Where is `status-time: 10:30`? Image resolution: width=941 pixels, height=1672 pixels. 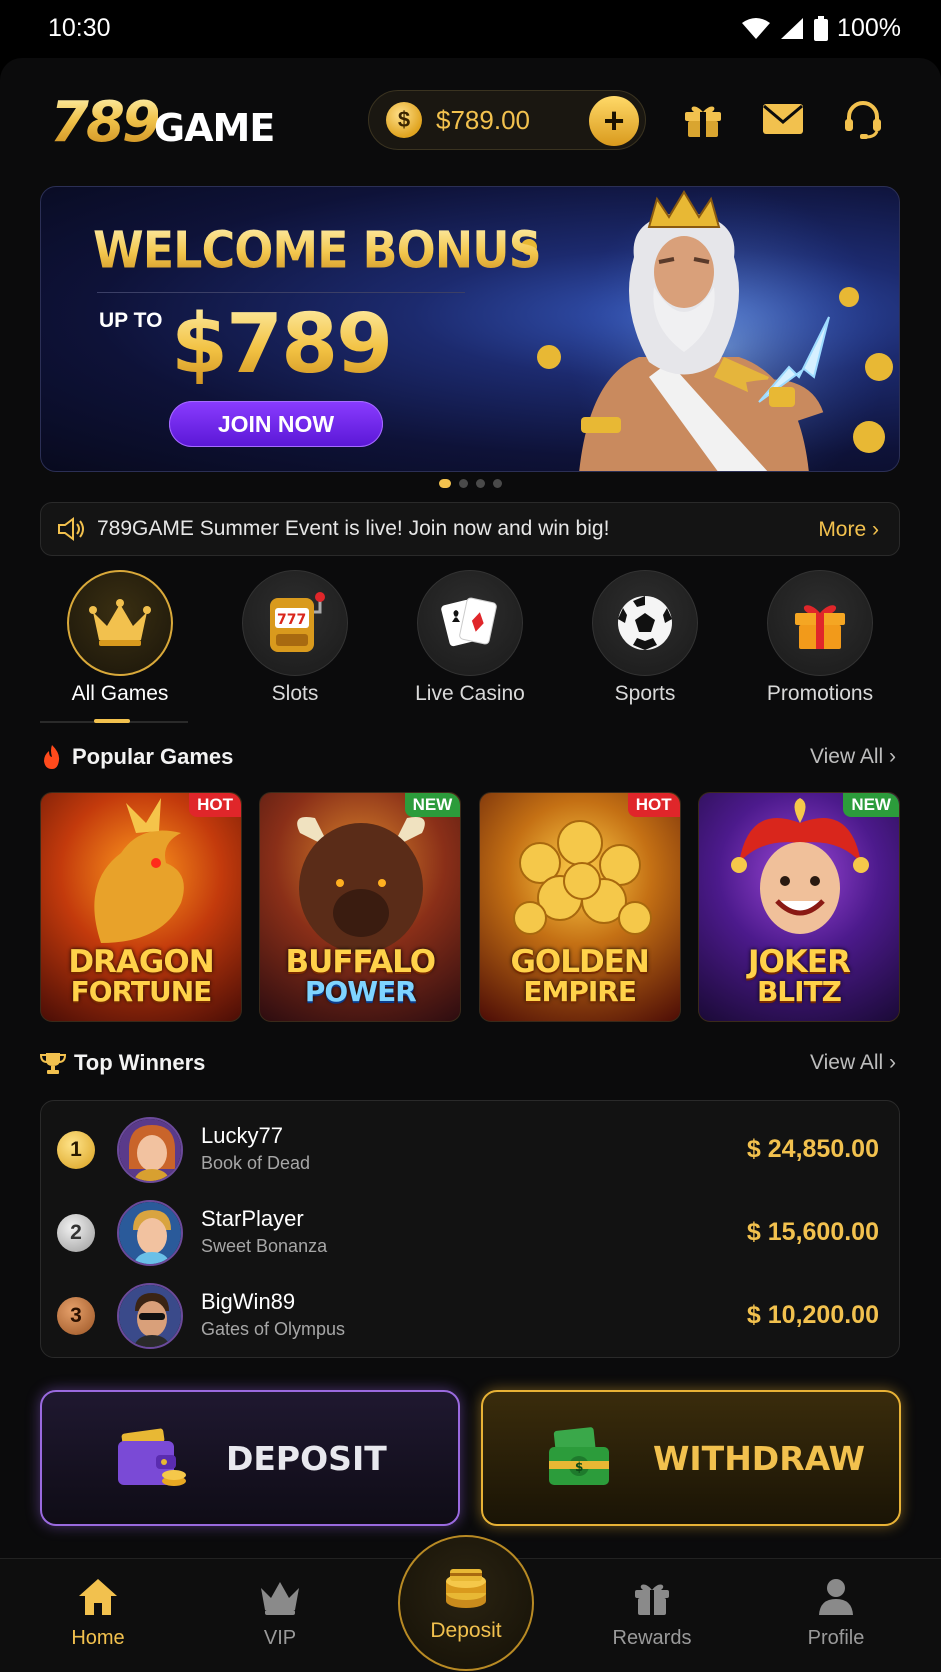
status-time: 10:30 is located at coordinates (79, 28).